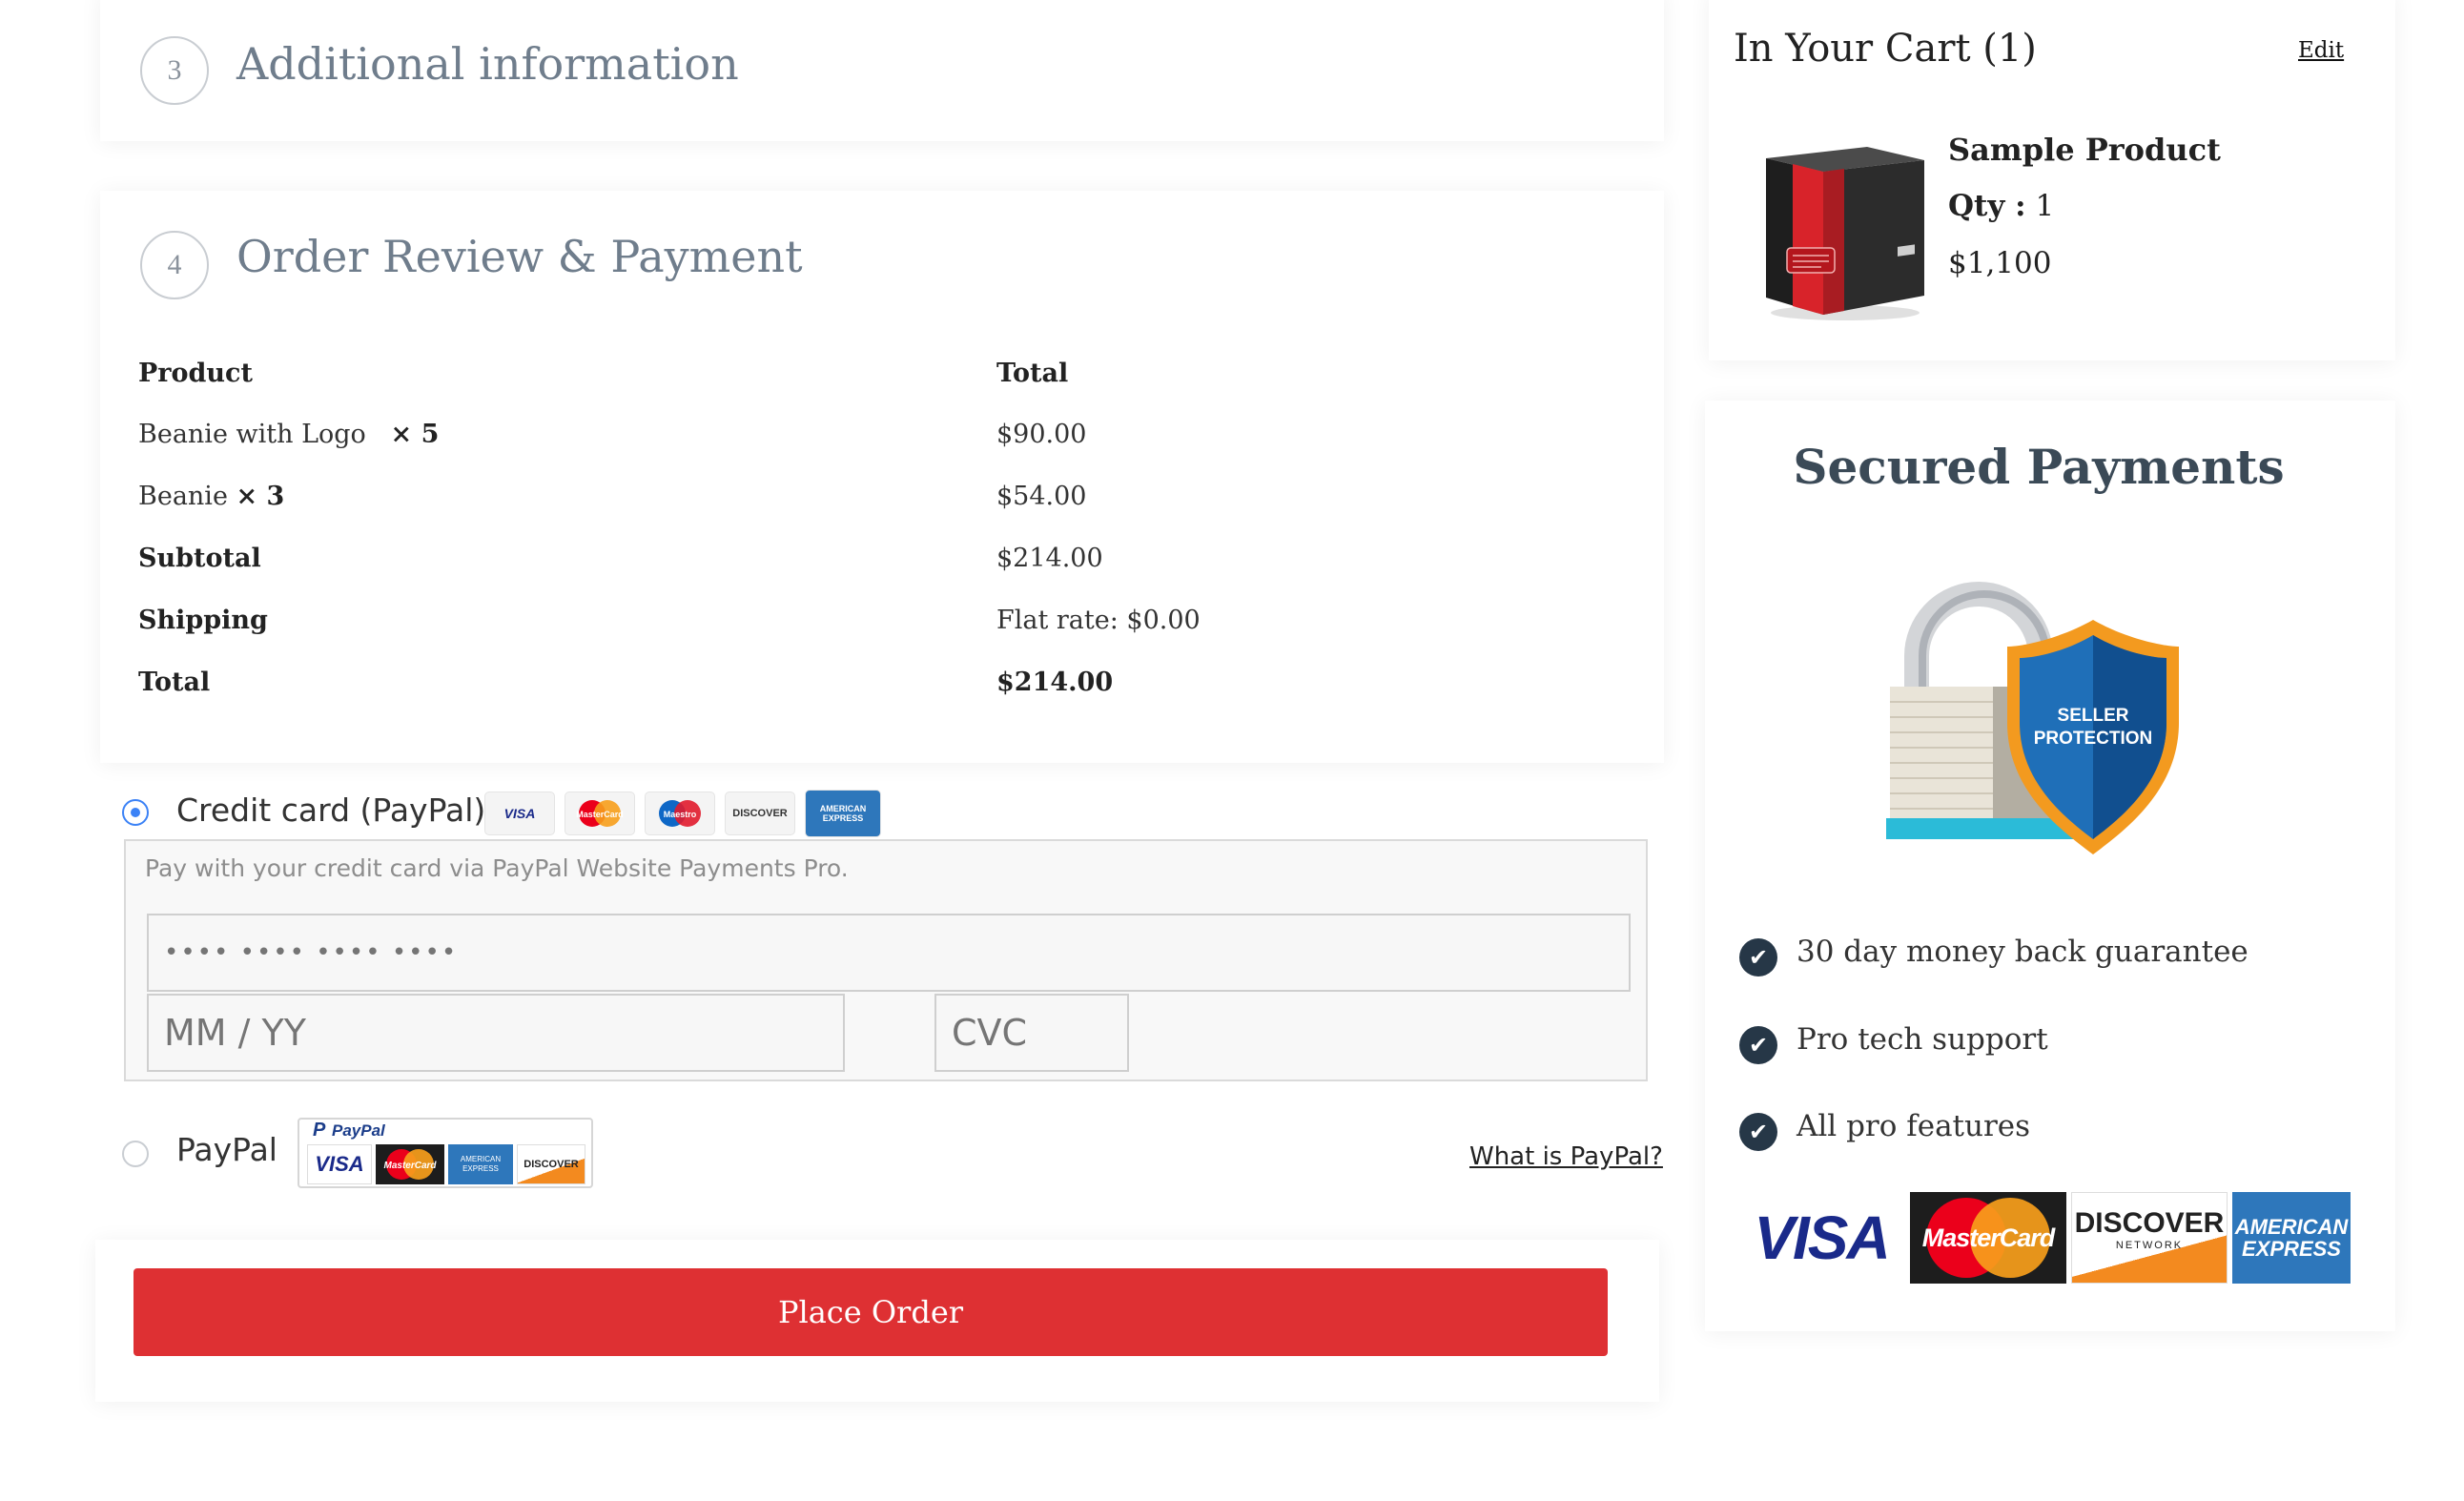 The width and height of the screenshot is (2464, 1501). Describe the element at coordinates (174, 265) in the screenshot. I see `step-number-4: 4` at that location.